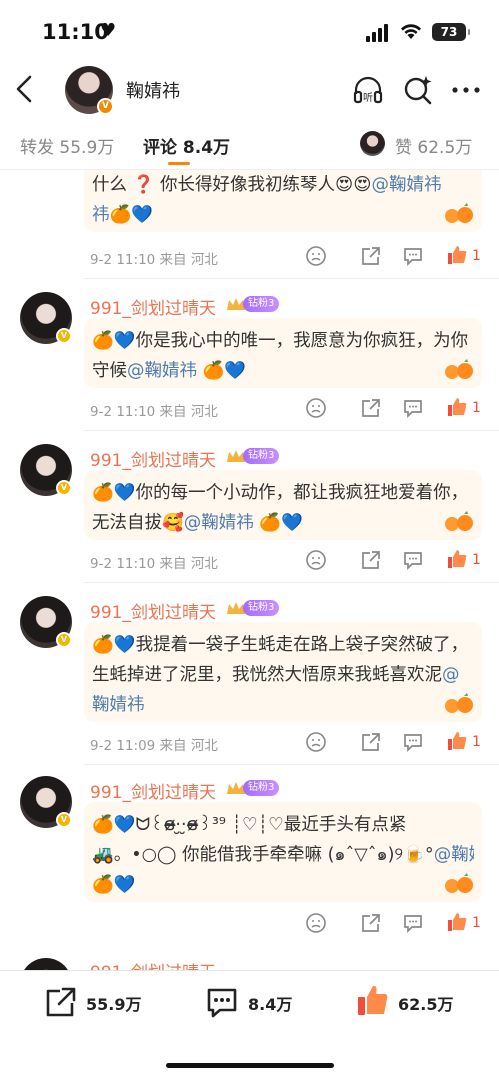 Image resolution: width=499 pixels, height=1080 pixels. Describe the element at coordinates (46, 964) in the screenshot. I see `avatar` at that location.